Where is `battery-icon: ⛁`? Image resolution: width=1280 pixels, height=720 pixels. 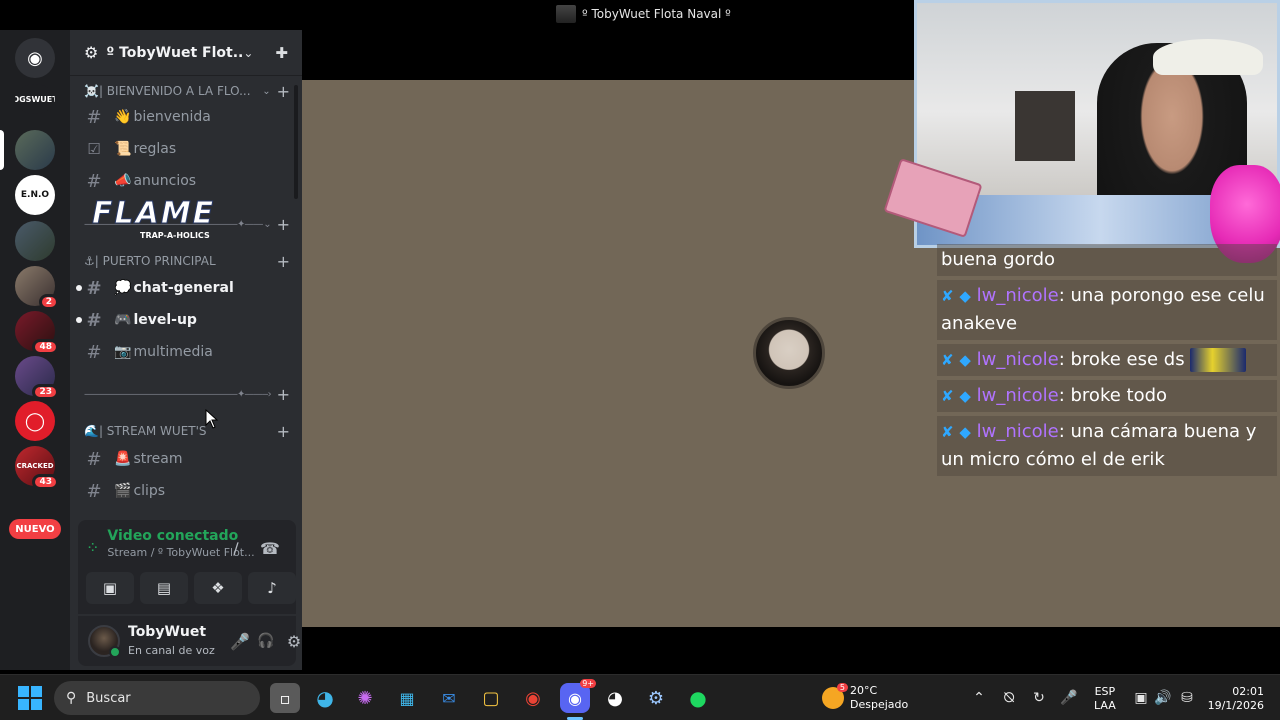
battery-icon: ⛁ is located at coordinates (1187, 698).